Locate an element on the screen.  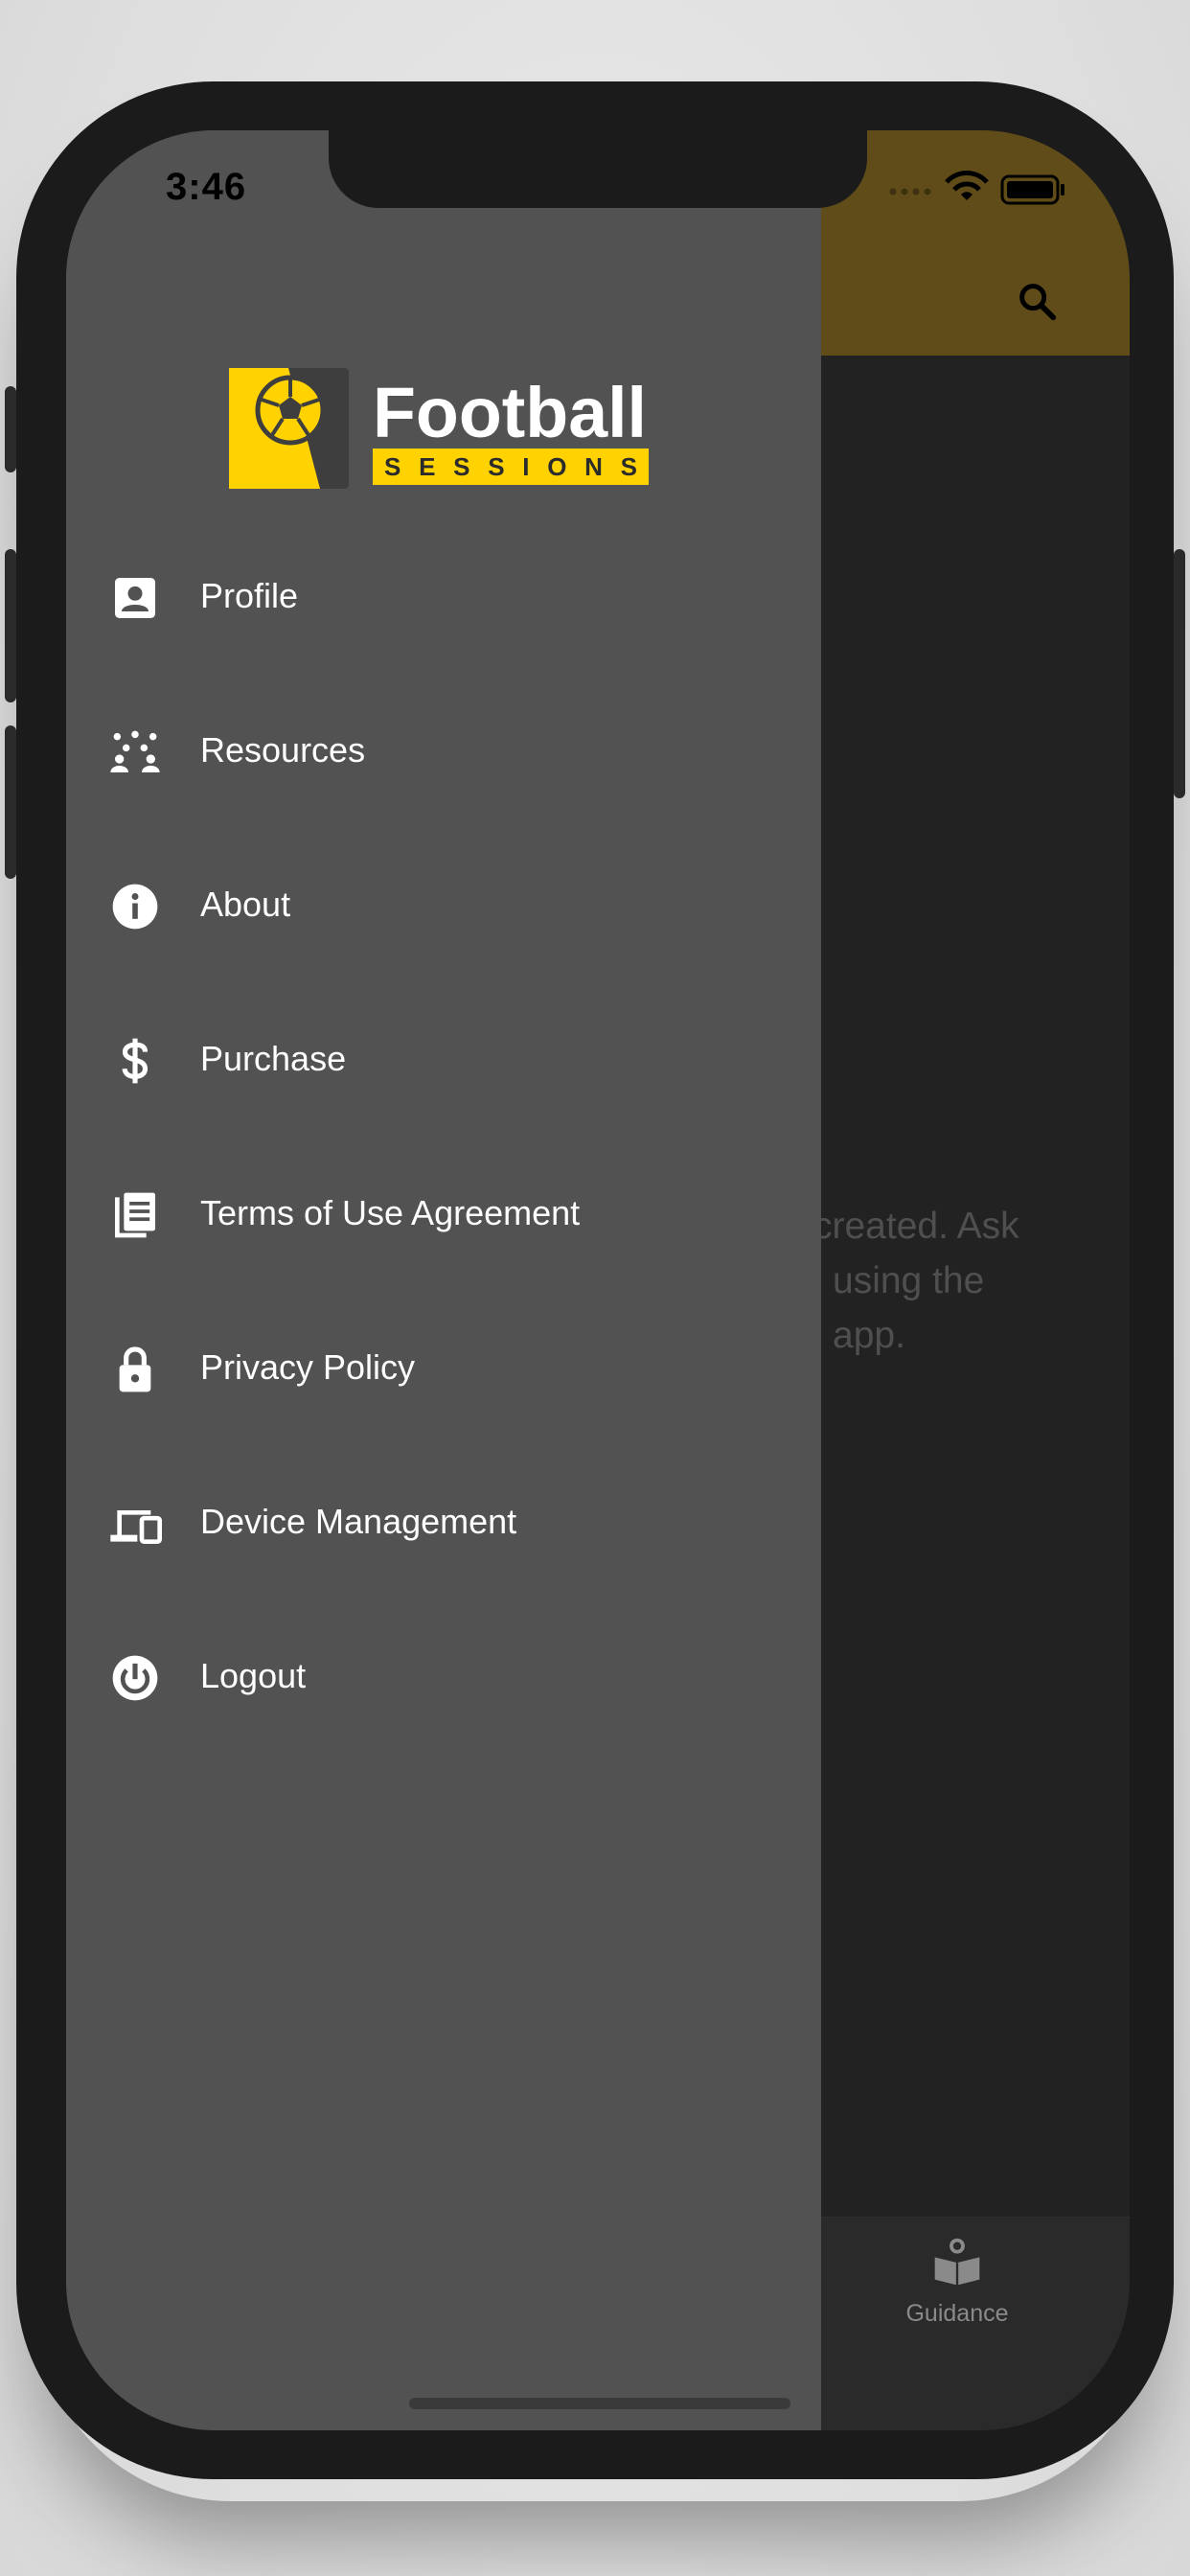
menu-item-resources-label: Resources is located at coordinates (283, 750).